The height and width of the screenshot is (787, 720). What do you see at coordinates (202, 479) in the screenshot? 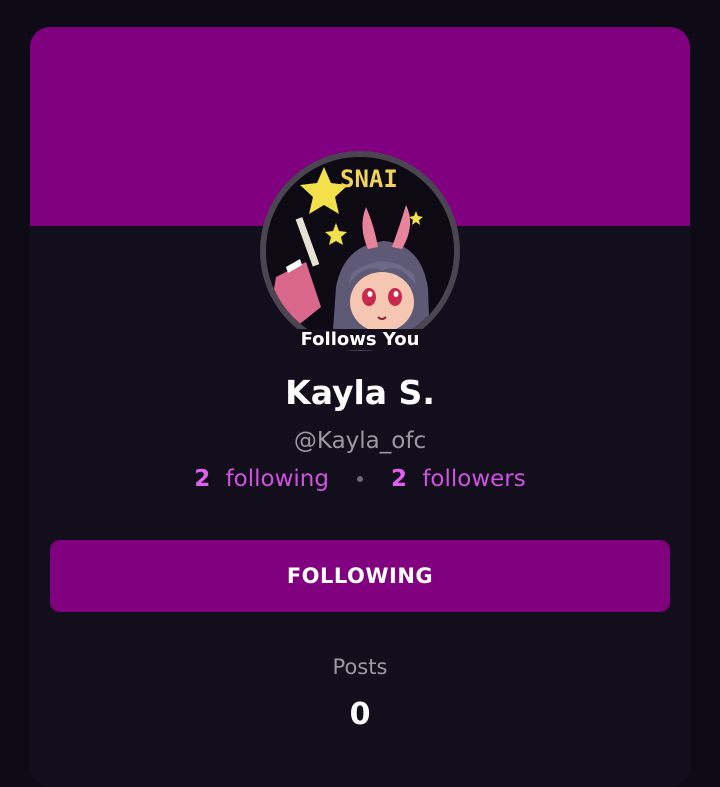
I see `following-count: 2` at bounding box center [202, 479].